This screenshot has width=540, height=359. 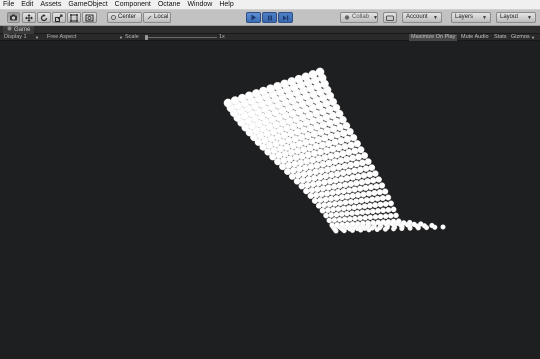 What do you see at coordinates (269, 17) in the screenshot?
I see `pause-button` at bounding box center [269, 17].